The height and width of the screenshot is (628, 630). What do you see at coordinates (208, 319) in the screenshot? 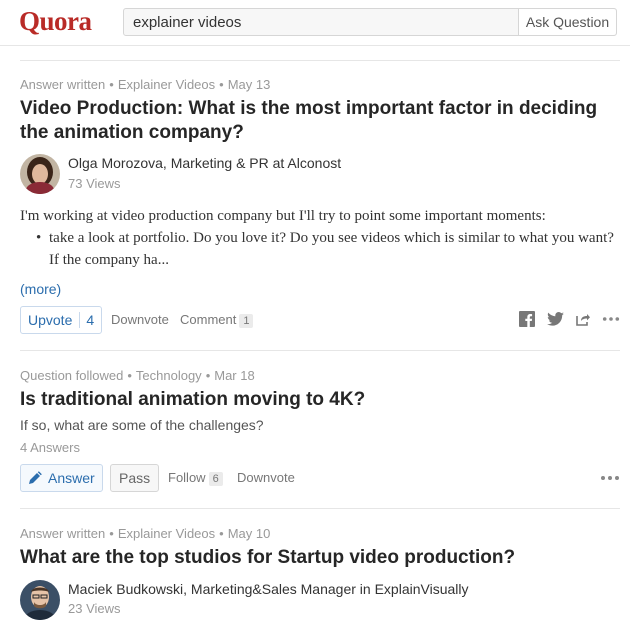
I see `comment-label: Comment` at bounding box center [208, 319].